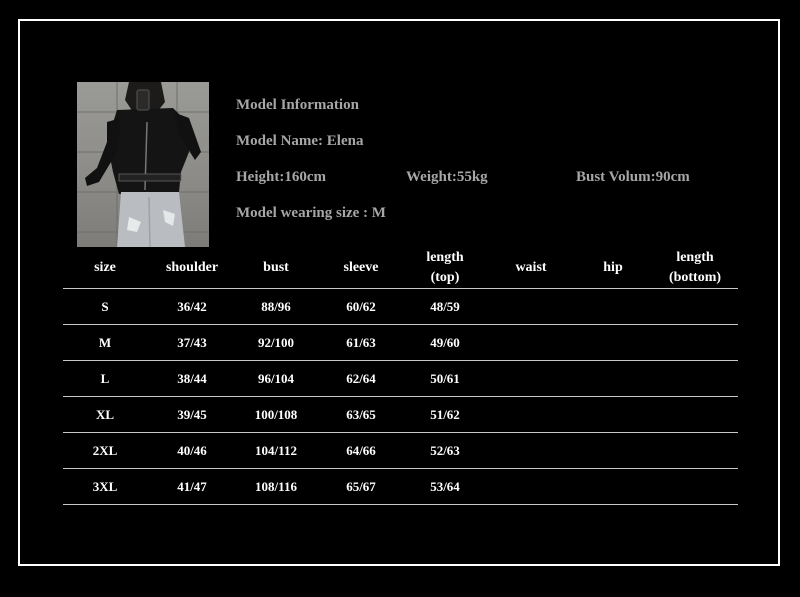 Image resolution: width=800 pixels, height=597 pixels. I want to click on row-2xl-shoulder: 40/46, so click(192, 450).